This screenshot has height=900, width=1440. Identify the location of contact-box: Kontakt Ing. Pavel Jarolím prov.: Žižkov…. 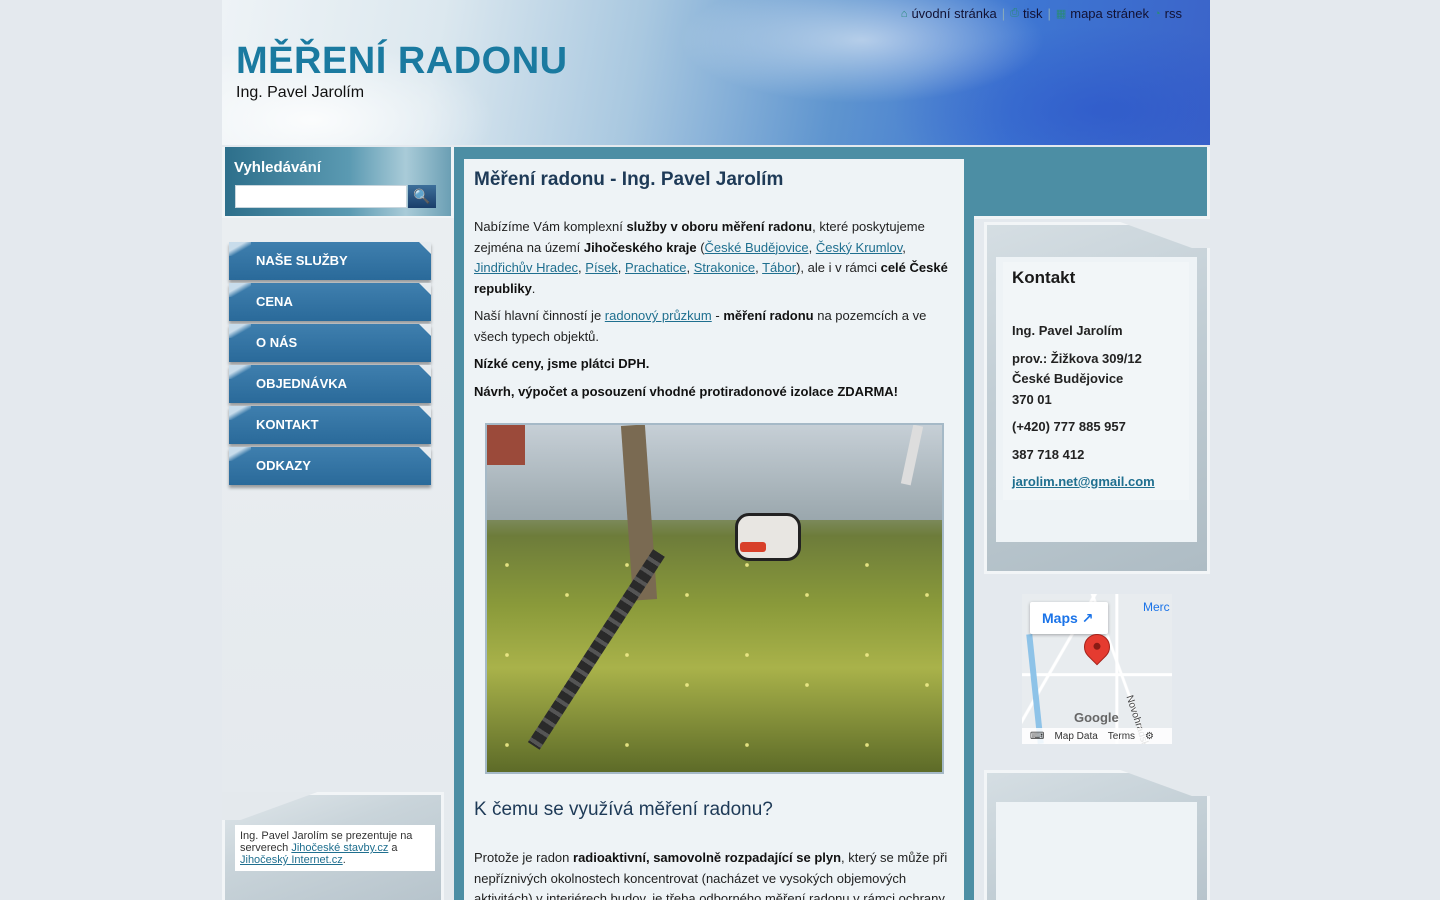
(1097, 398).